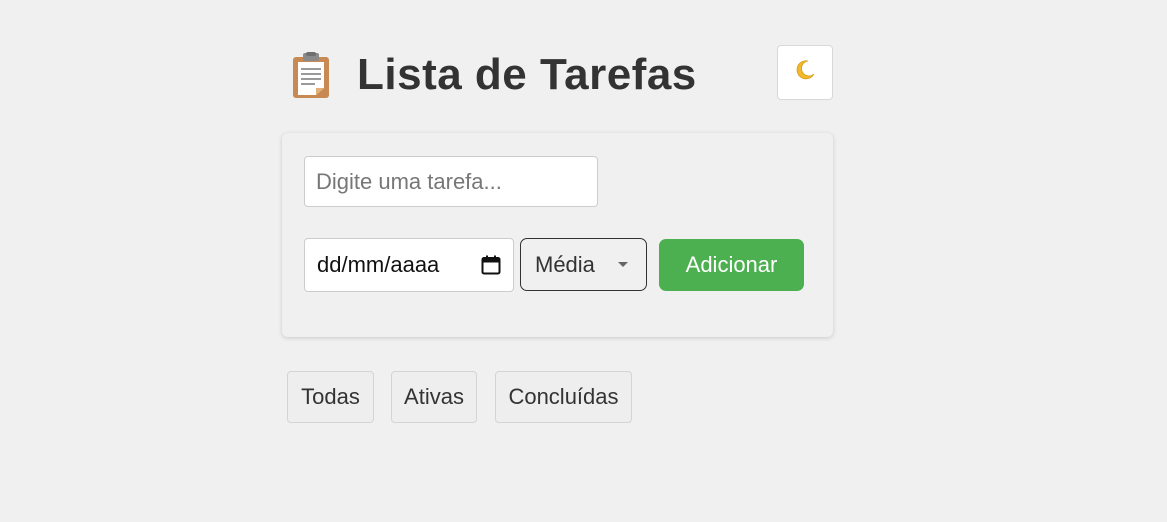 The width and height of the screenshot is (1167, 522). Describe the element at coordinates (563, 397) in the screenshot. I see `filter-completed-button: Concluídas` at that location.